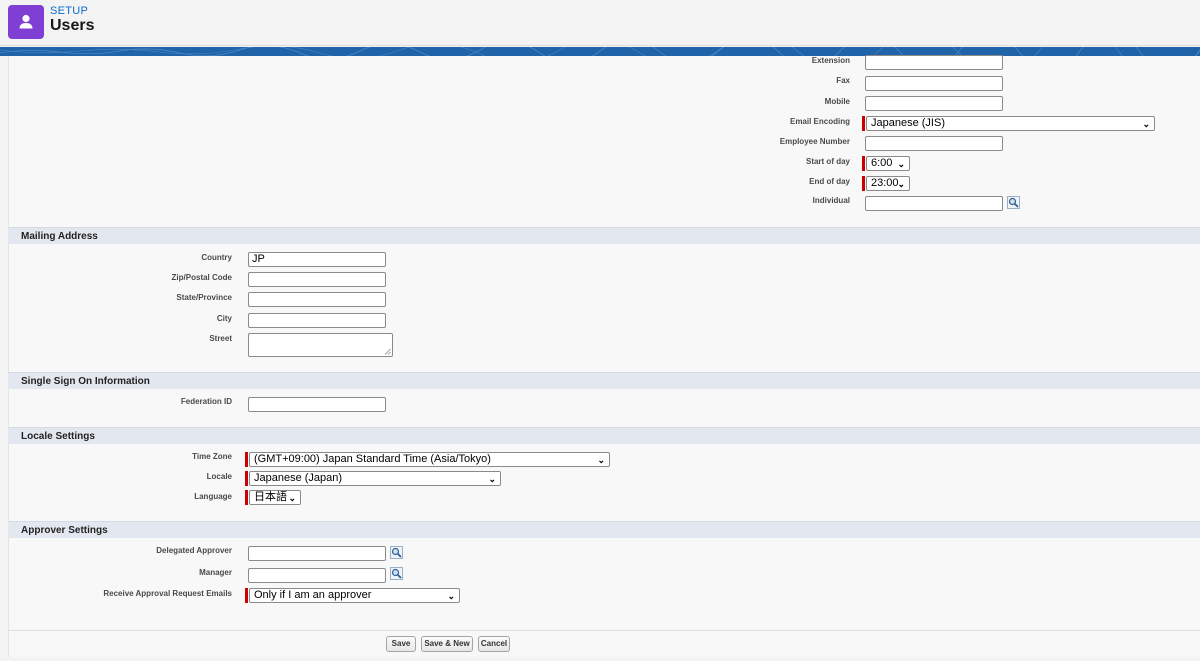 This screenshot has height=661, width=1200. Describe the element at coordinates (375, 478) in the screenshot. I see `locale-select: Japanese (Japan) ⌄` at that location.